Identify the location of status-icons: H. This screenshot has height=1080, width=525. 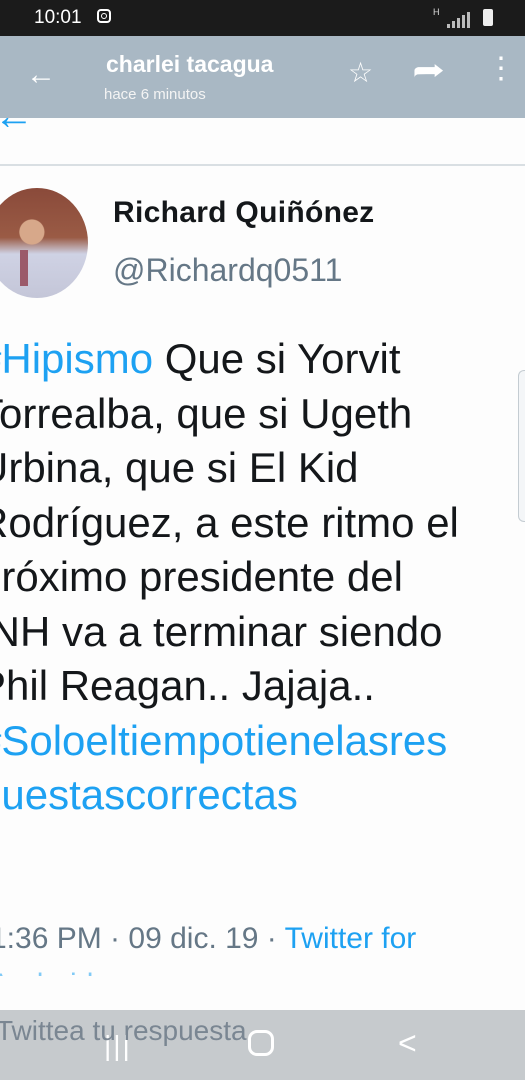
(463, 18).